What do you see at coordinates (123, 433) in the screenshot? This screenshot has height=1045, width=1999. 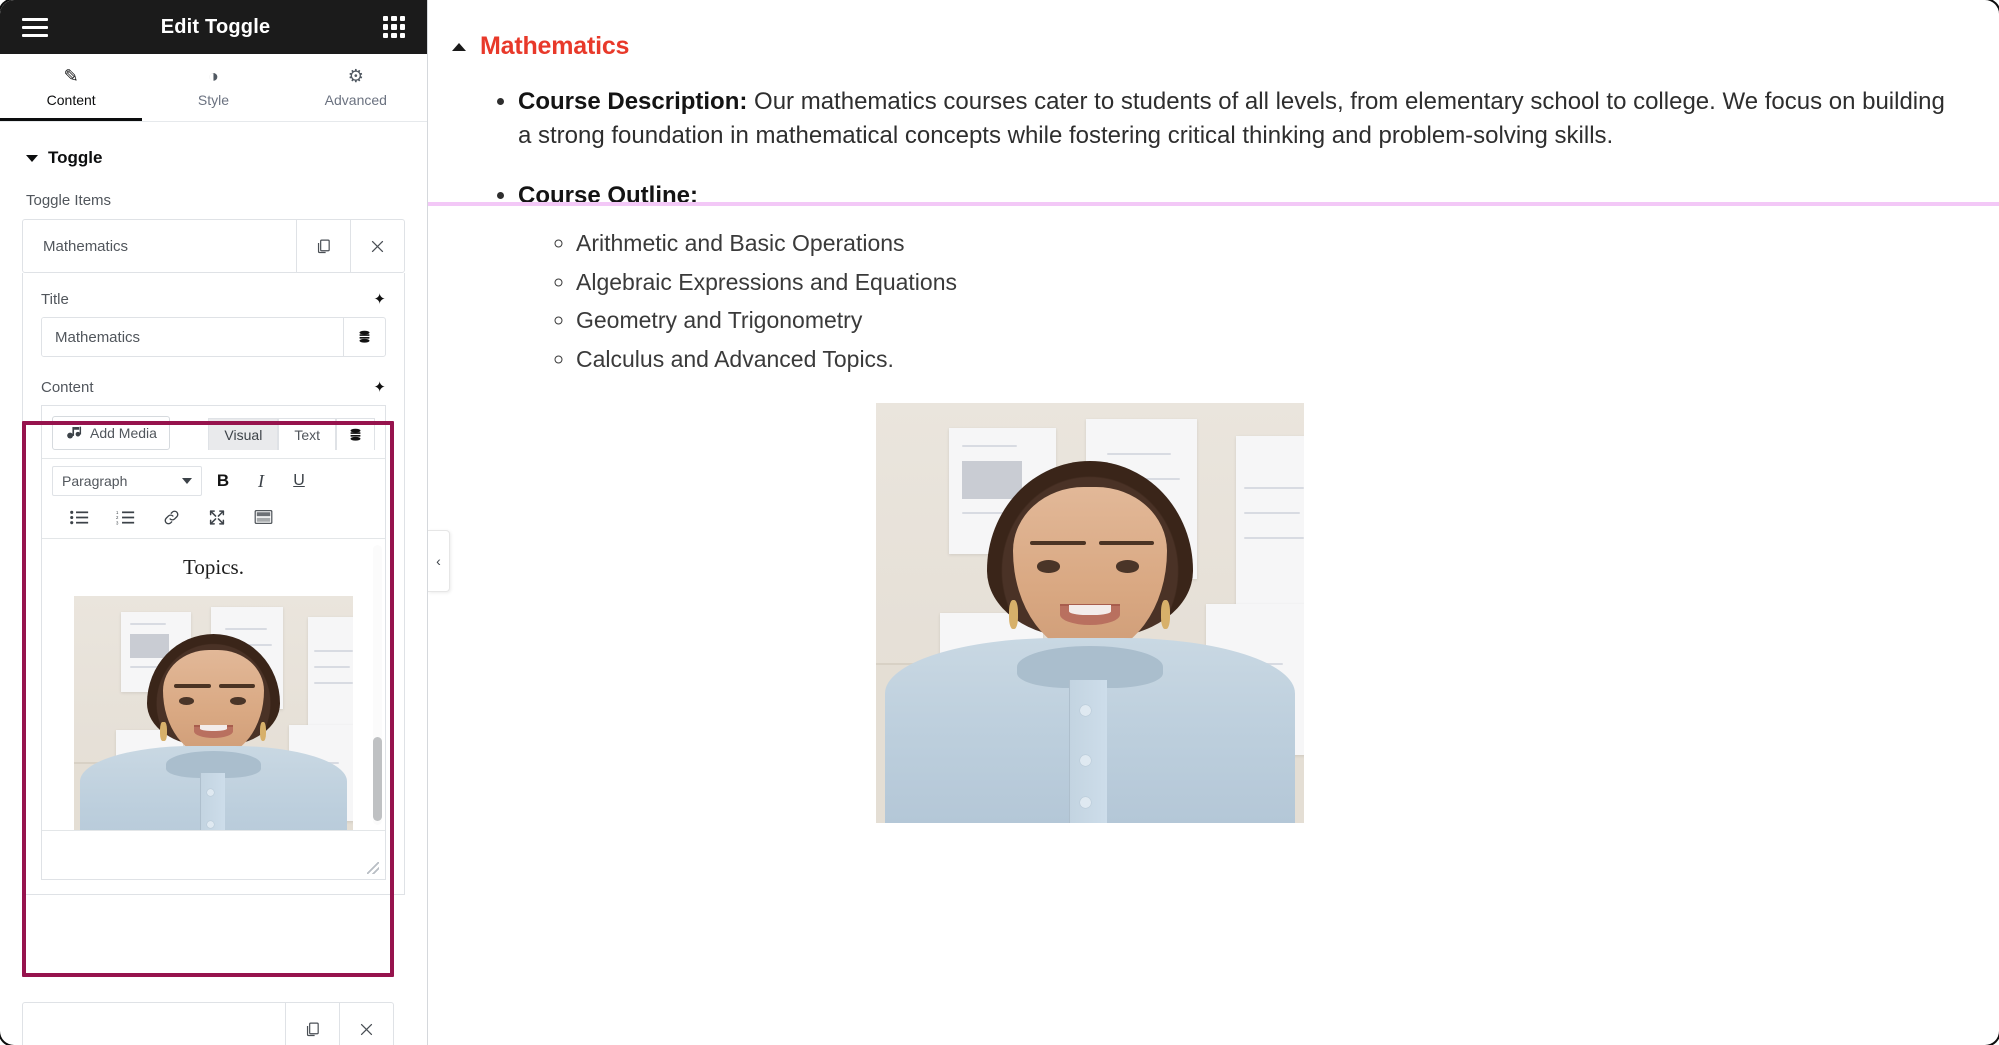 I see `add-media-label: Add Media` at bounding box center [123, 433].